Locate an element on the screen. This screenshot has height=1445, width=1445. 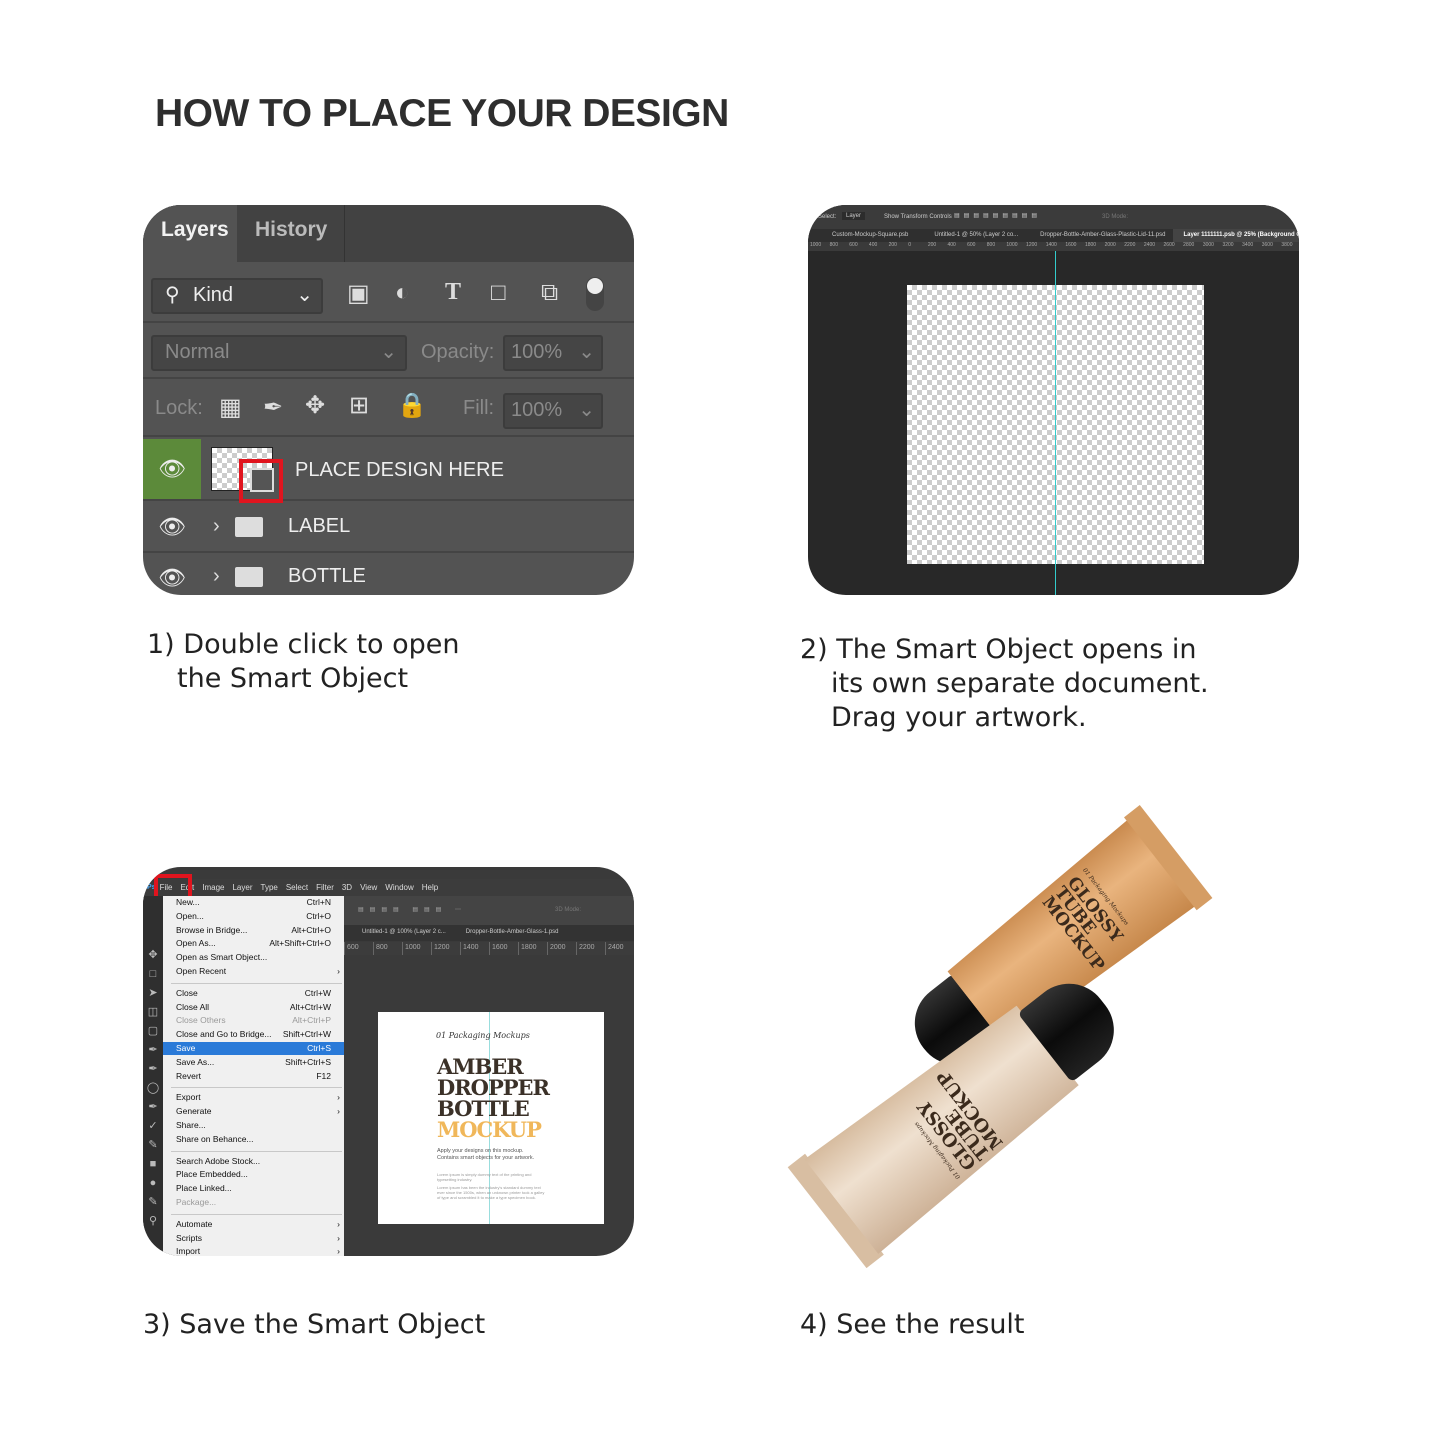
menu-item-save-as: Save As... Shift+Ctrl+S is located at coordinates (253, 1062).